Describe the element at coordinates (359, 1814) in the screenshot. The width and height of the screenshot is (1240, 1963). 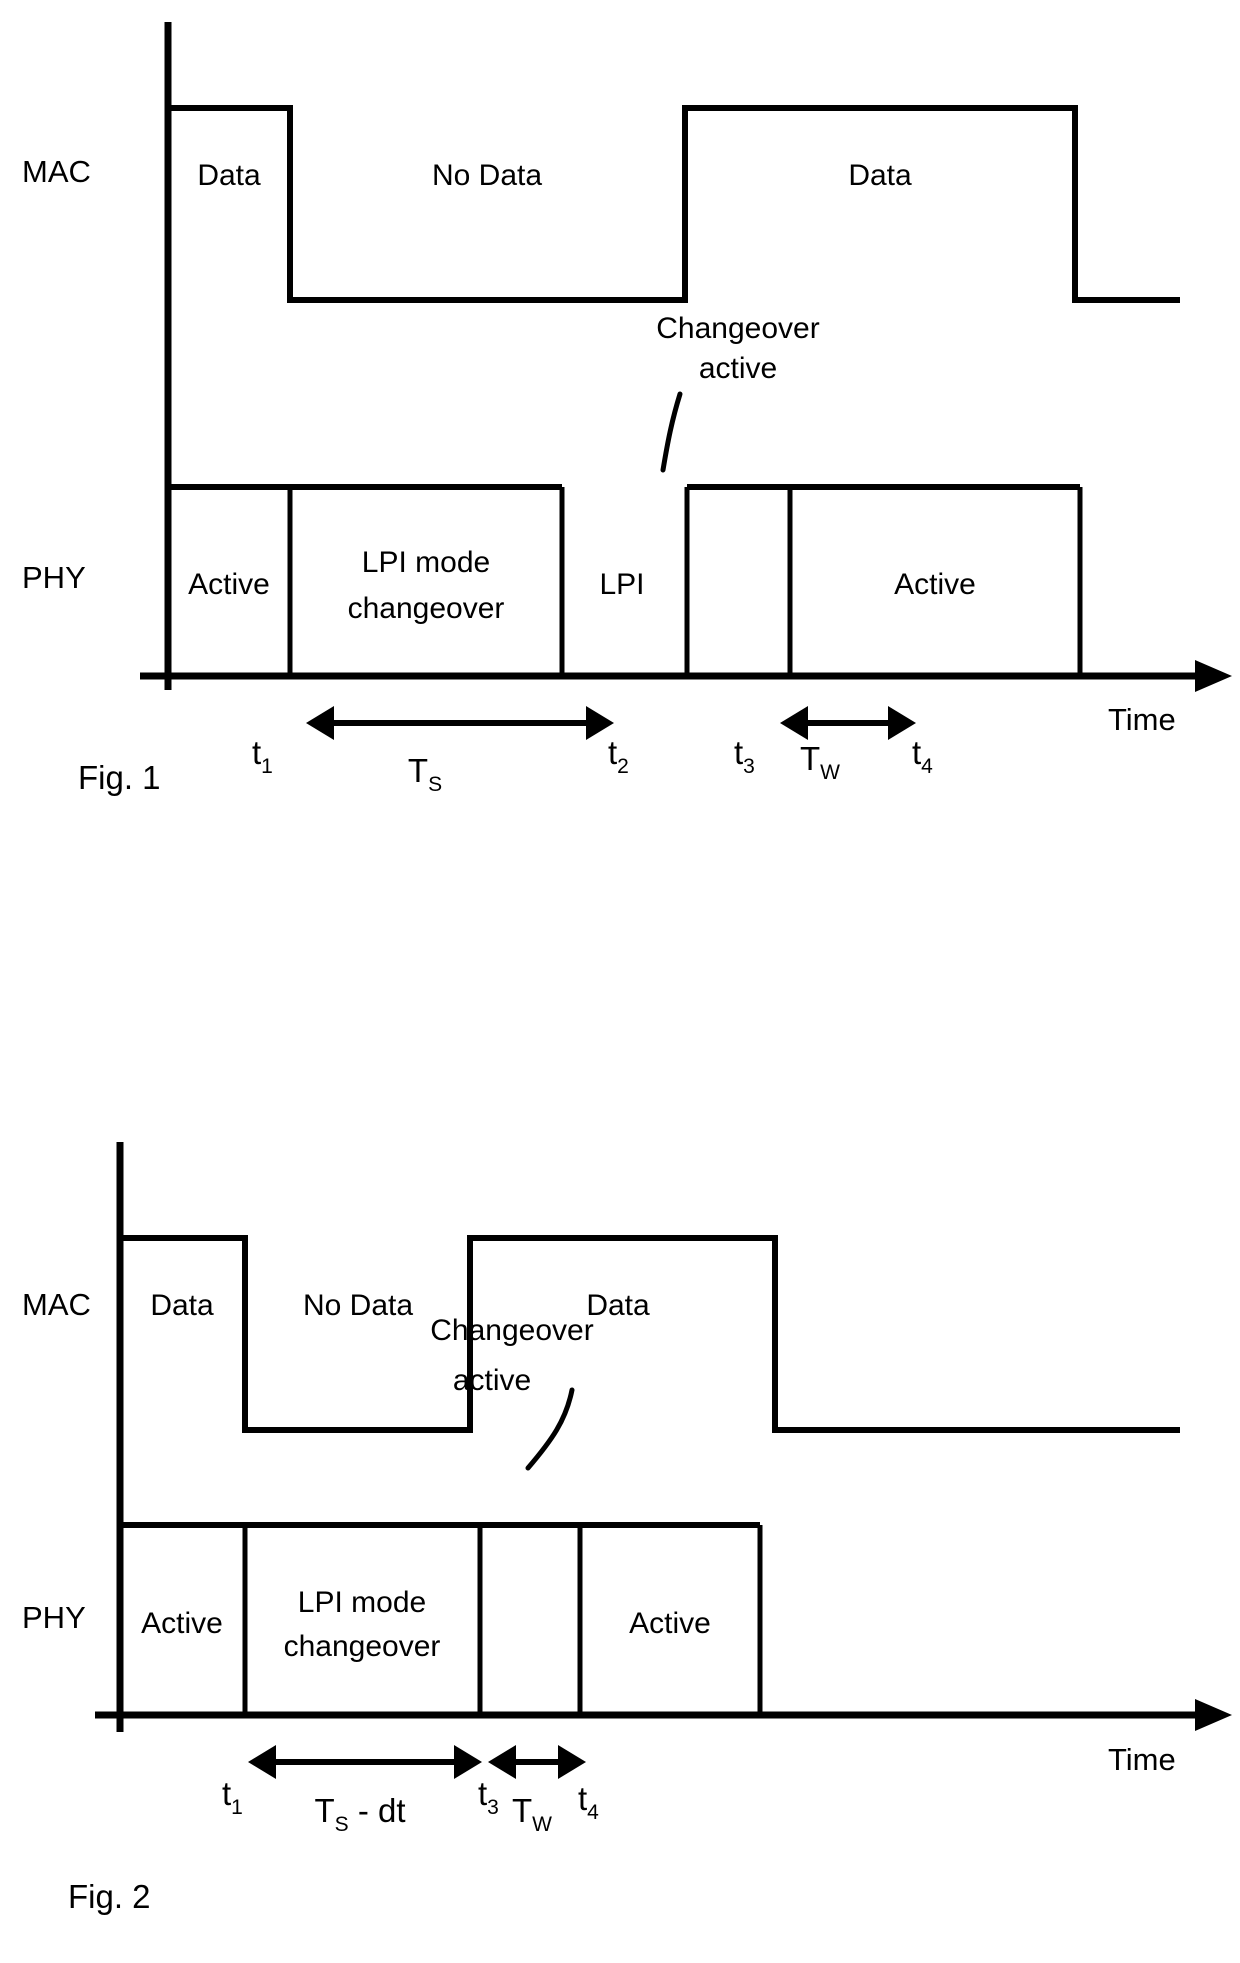
I see `fig2-tsdt-interval-label: TS - dt` at that location.